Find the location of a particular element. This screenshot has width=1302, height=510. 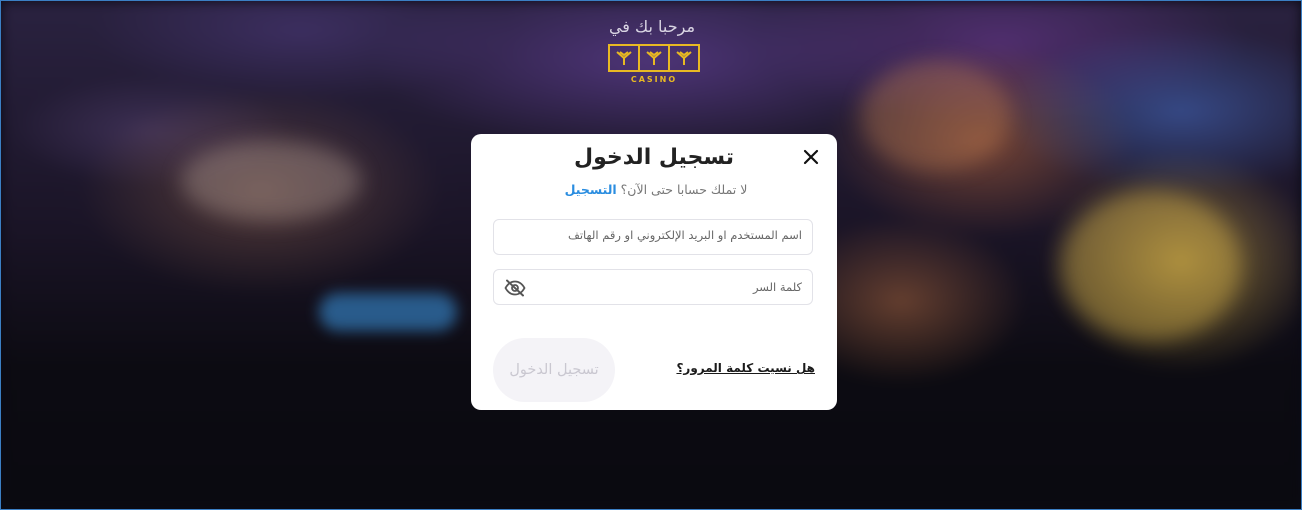

username-input is located at coordinates (653, 237).